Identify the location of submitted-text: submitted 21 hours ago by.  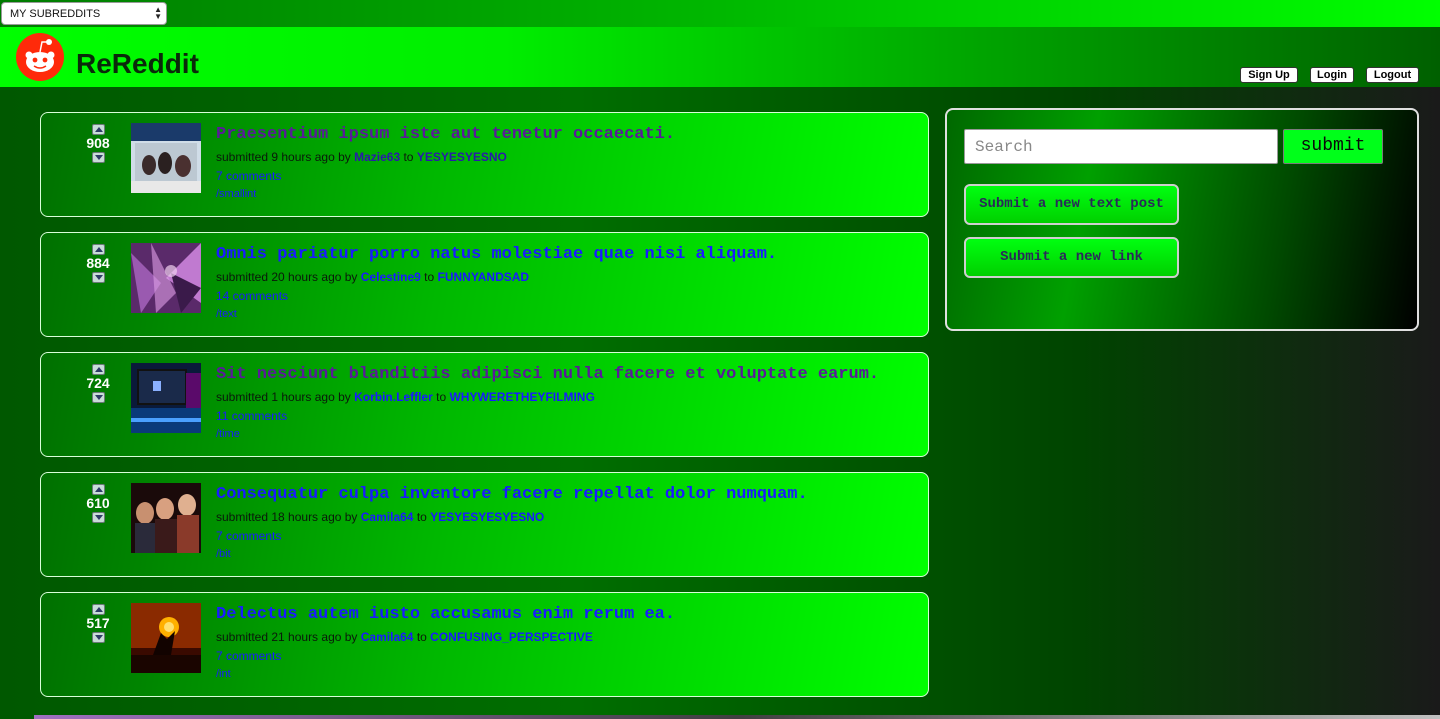
(287, 637).